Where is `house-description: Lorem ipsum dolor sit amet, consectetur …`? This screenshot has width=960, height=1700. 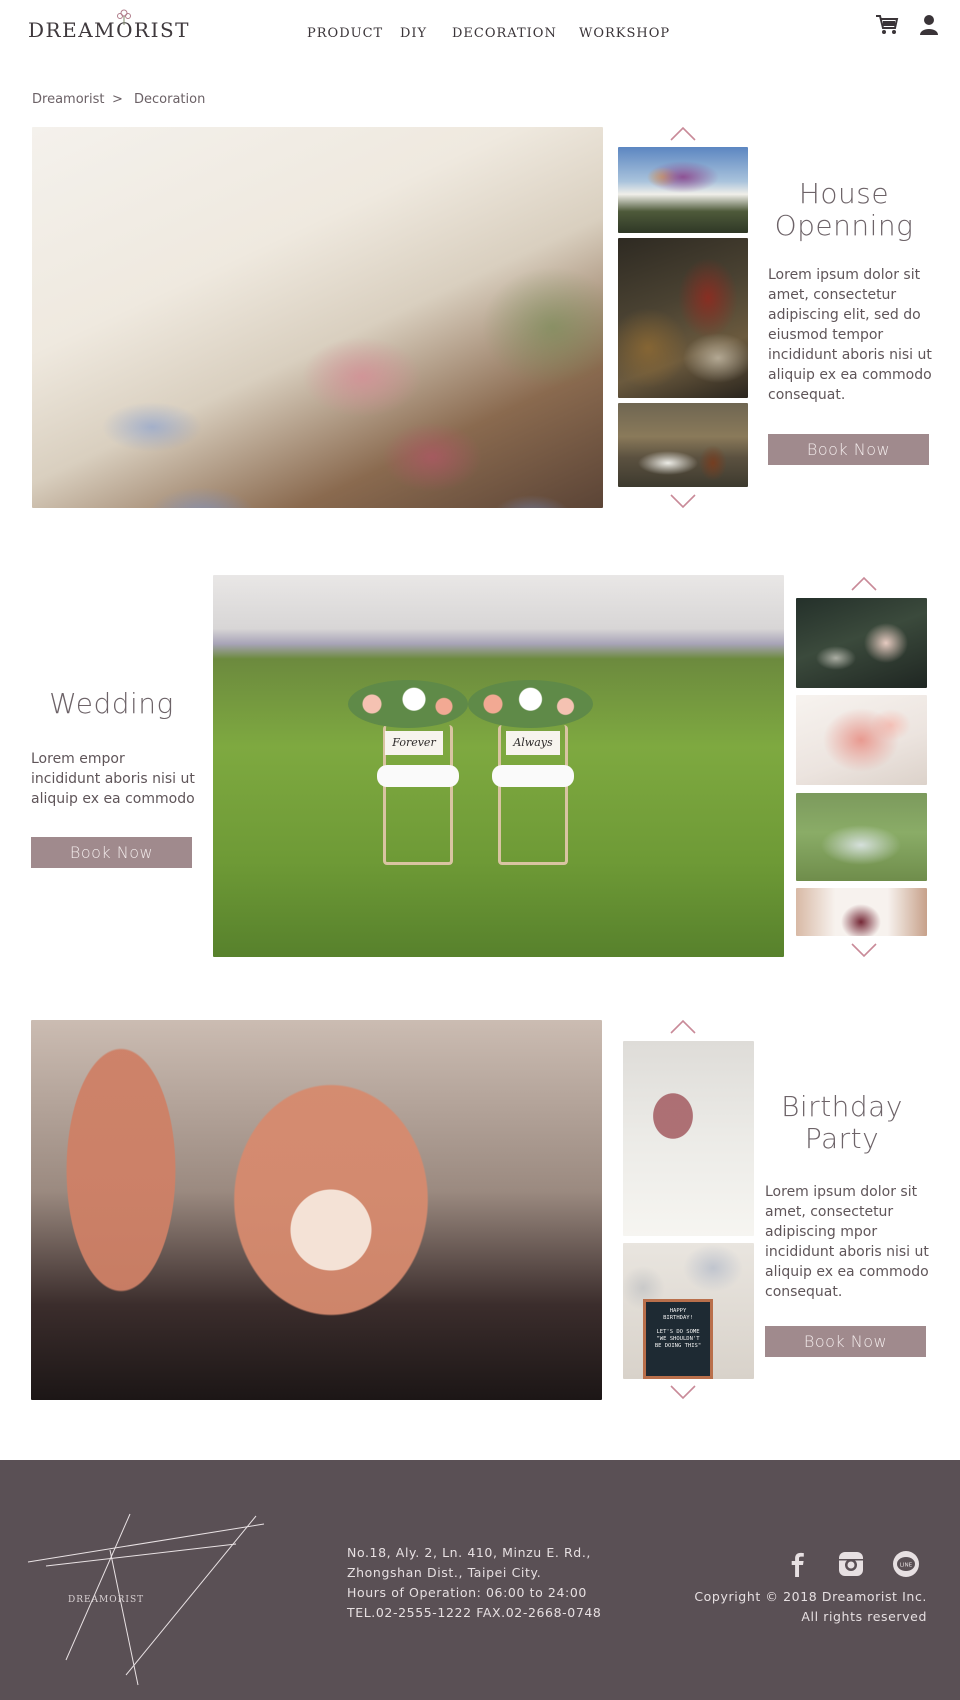
house-description: Lorem ipsum dolor sit amet, consectetur … is located at coordinates (850, 335).